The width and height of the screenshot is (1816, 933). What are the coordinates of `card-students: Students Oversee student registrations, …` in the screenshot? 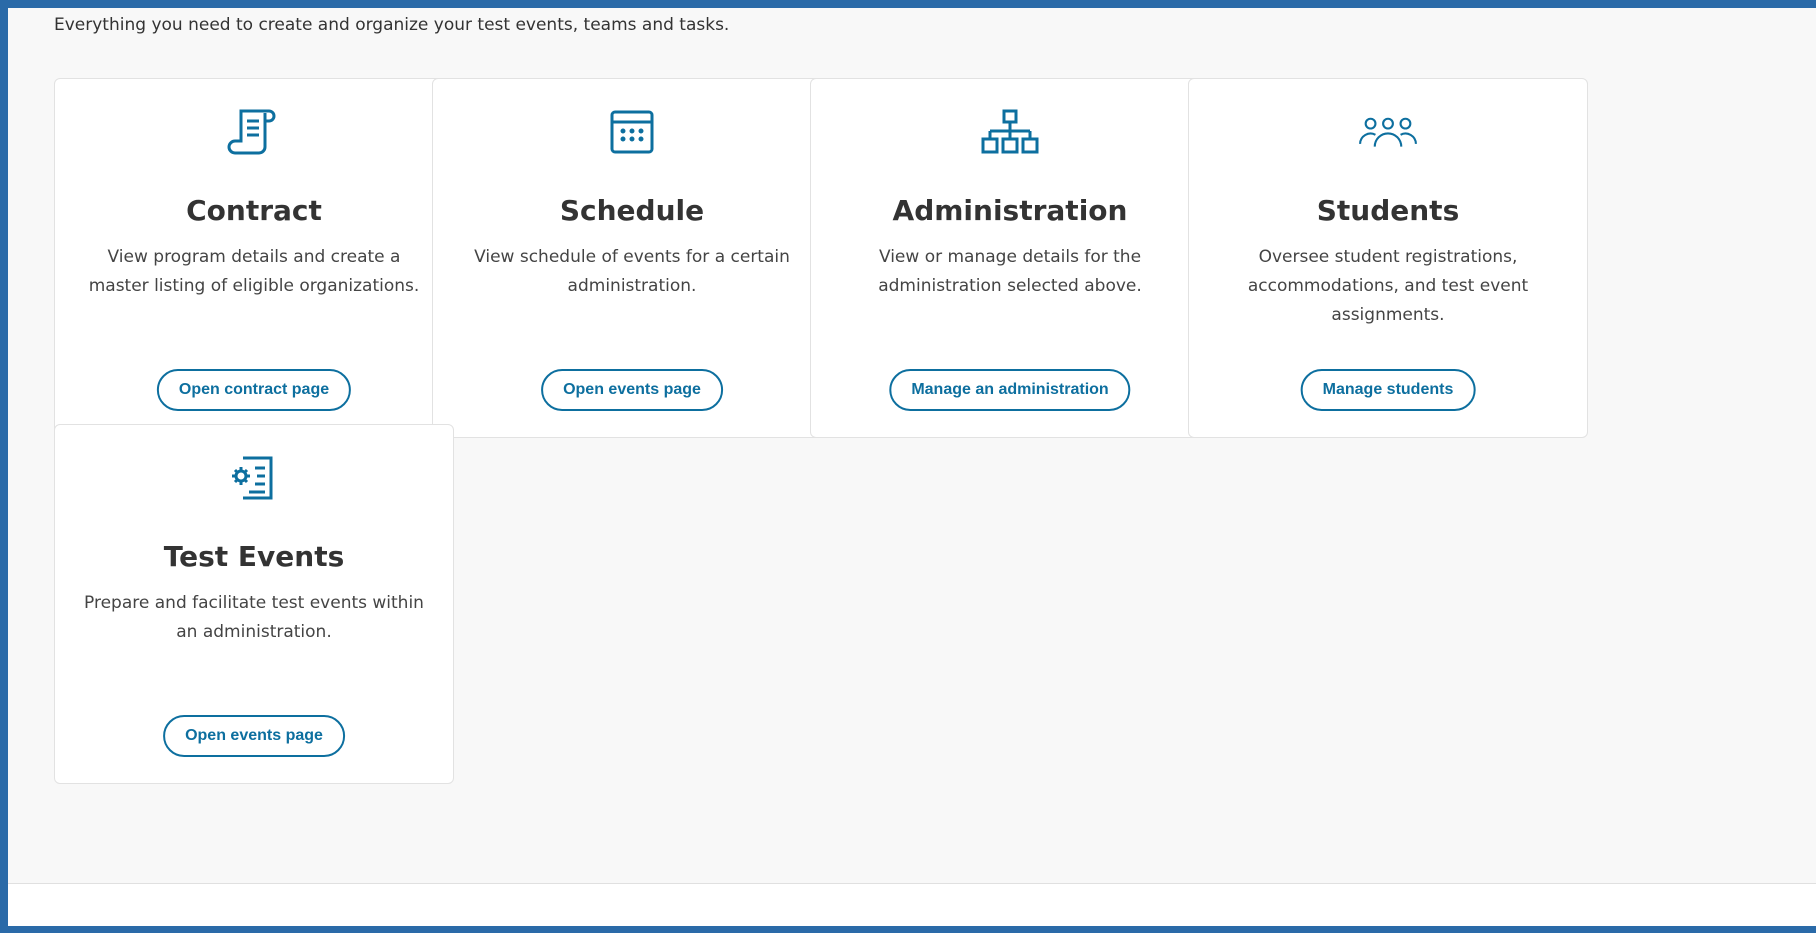 It's located at (1388, 258).